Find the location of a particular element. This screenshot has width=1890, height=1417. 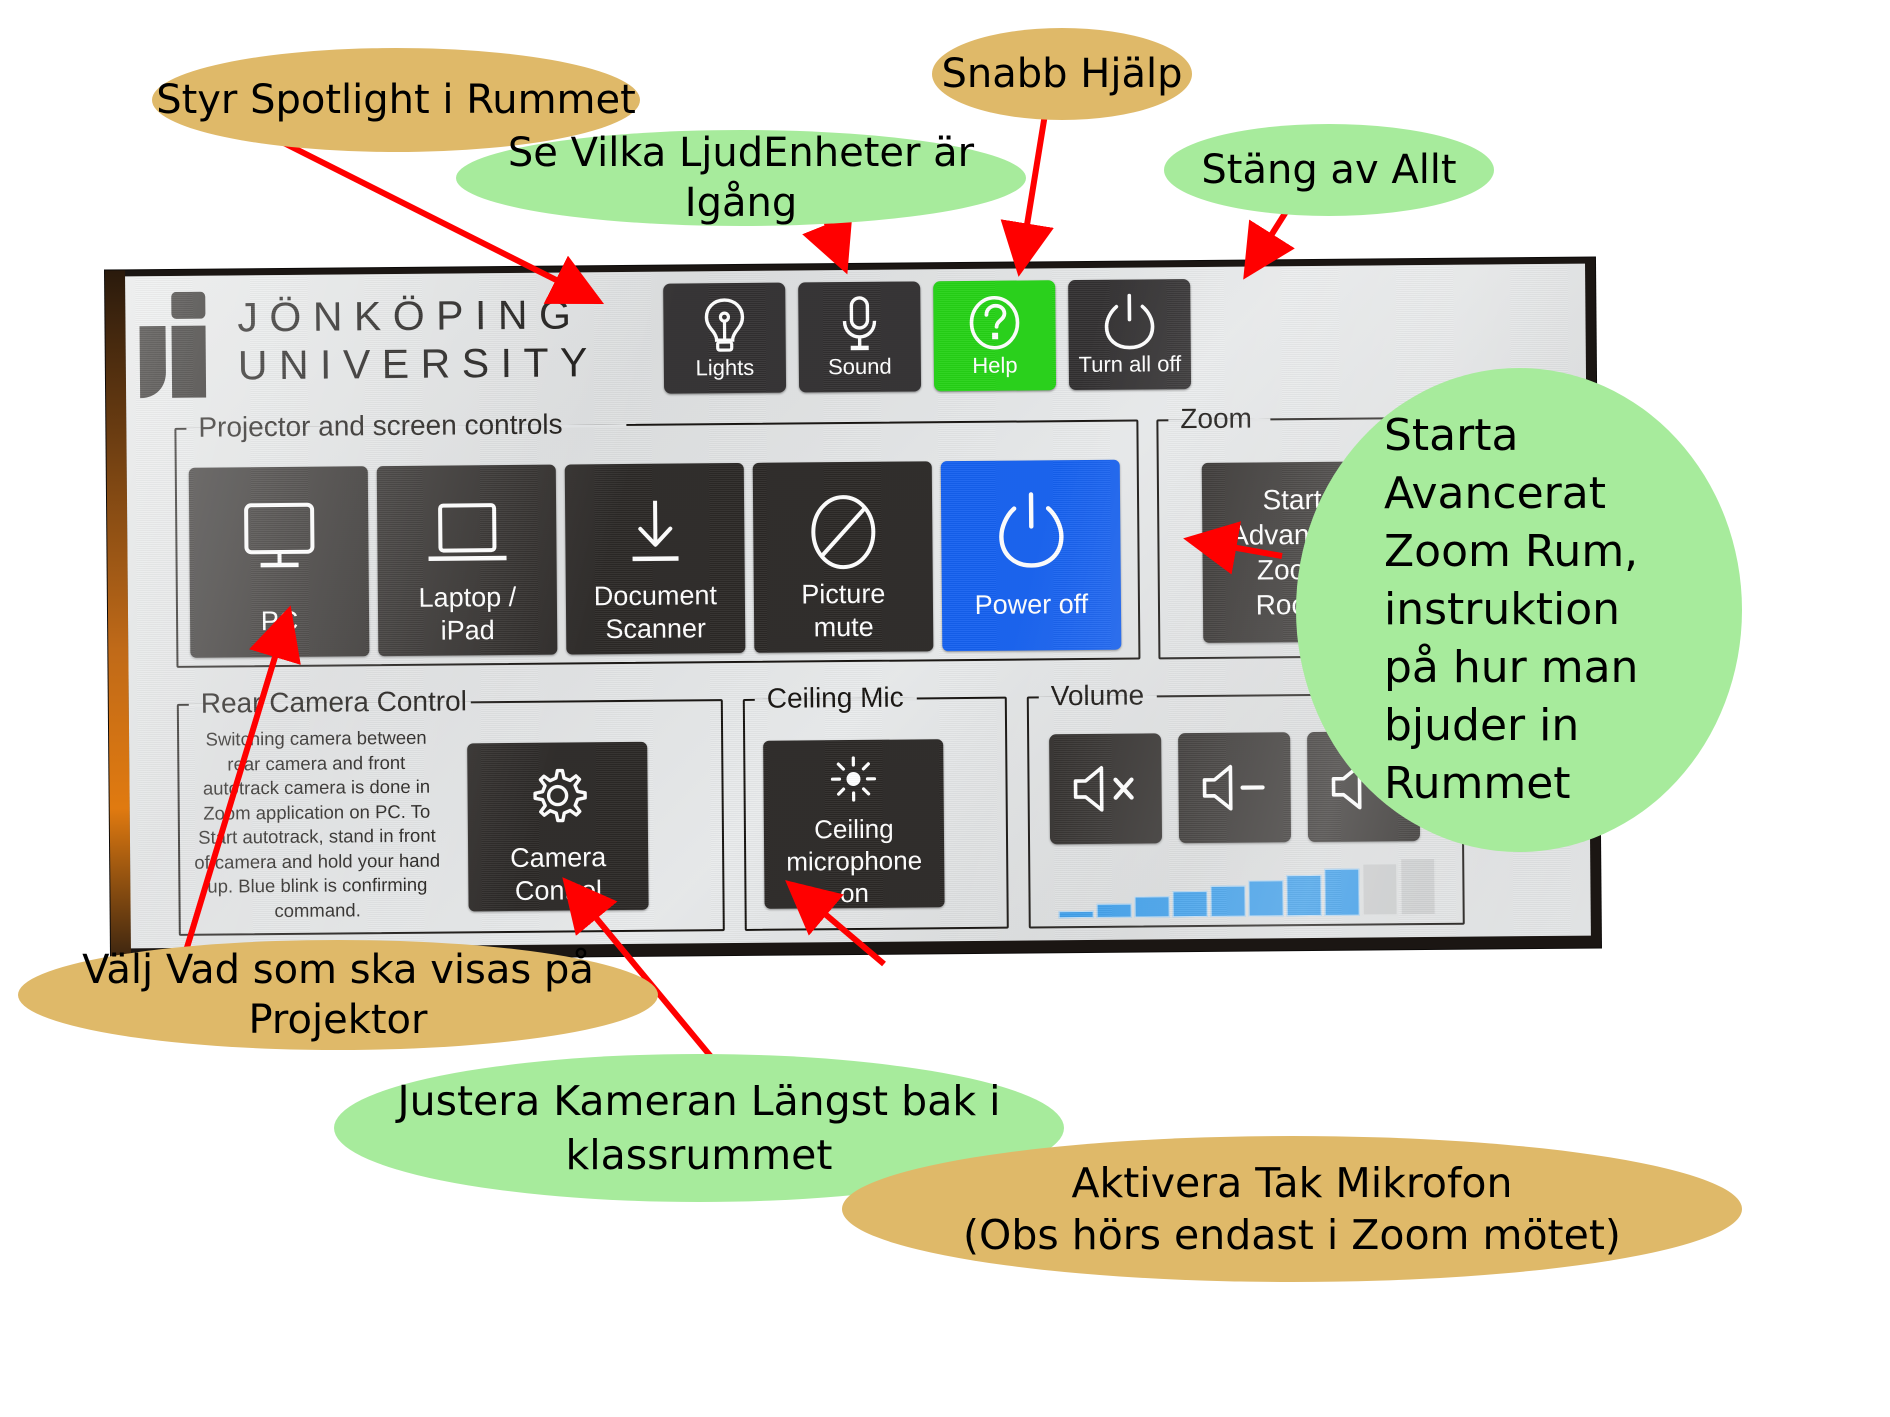

gear-icon is located at coordinates (557, 798).